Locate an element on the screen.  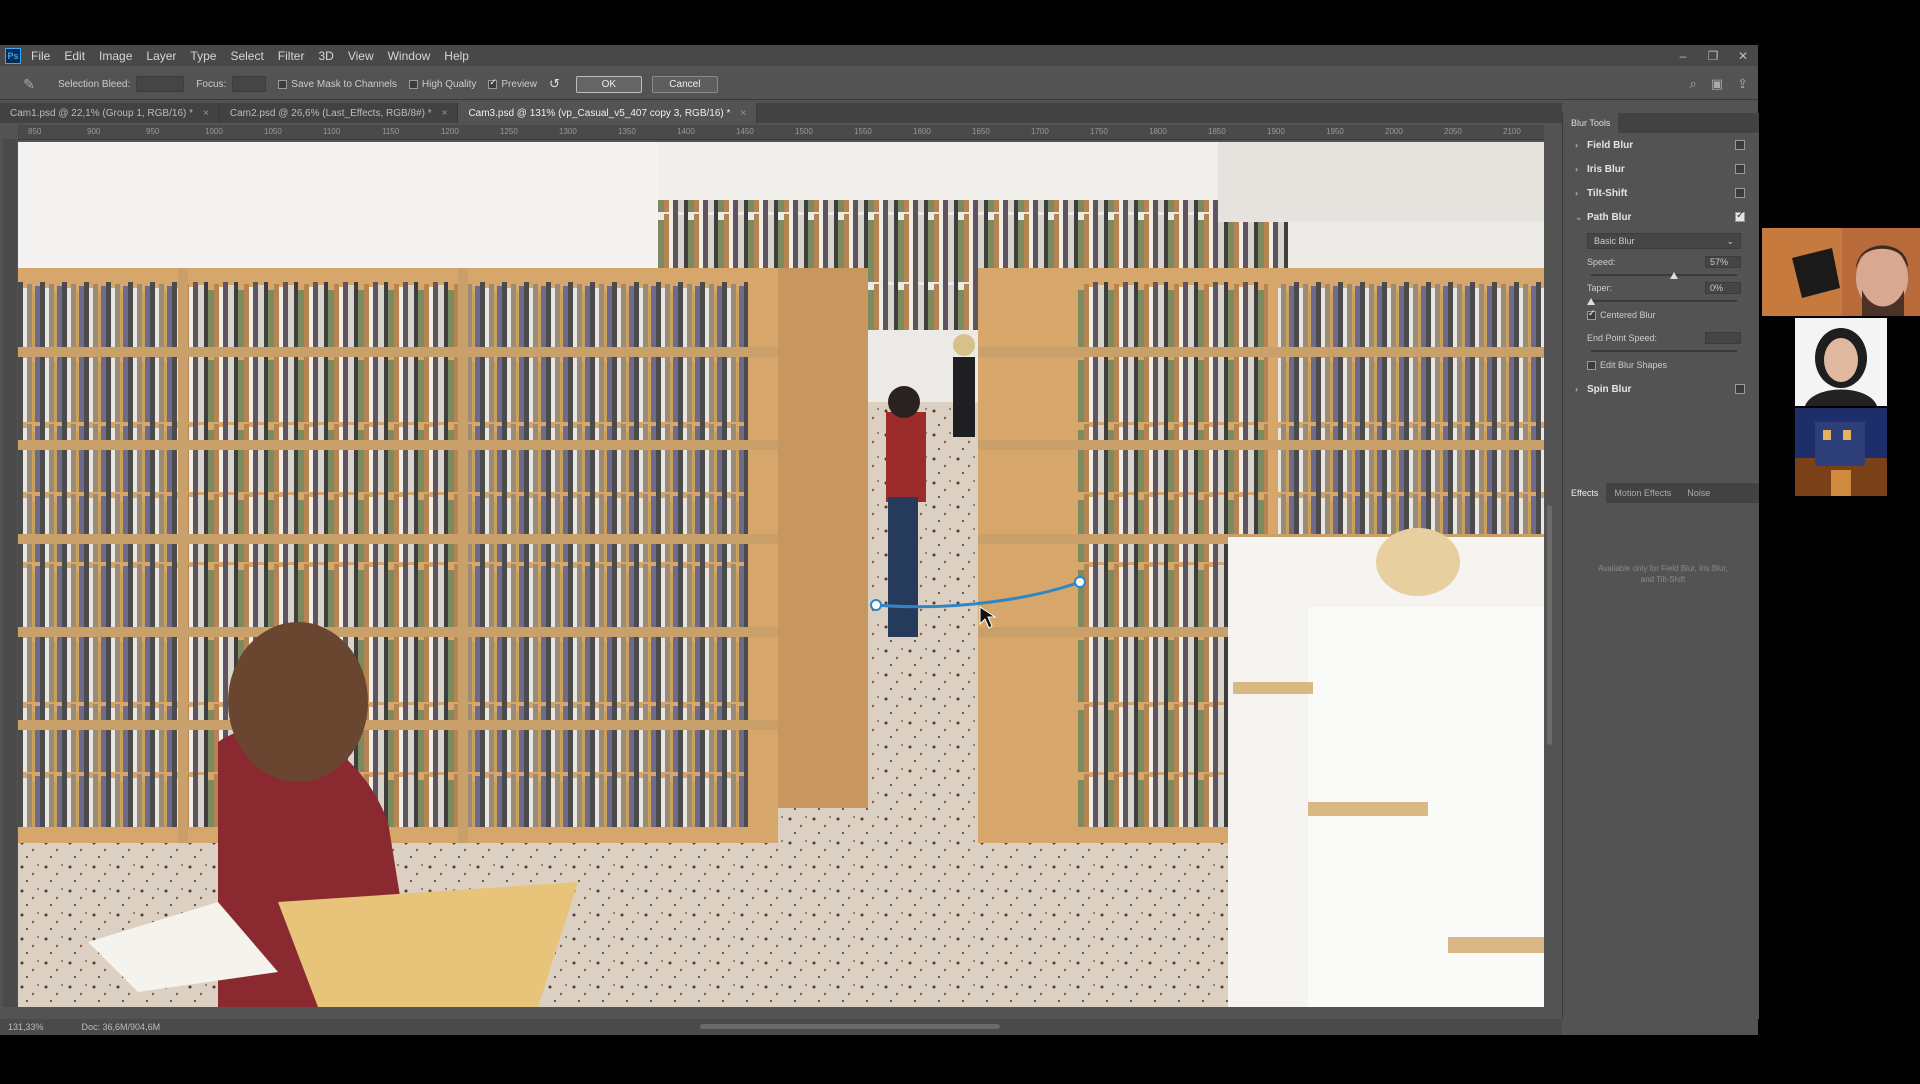
focus-field is located at coordinates (249, 84).